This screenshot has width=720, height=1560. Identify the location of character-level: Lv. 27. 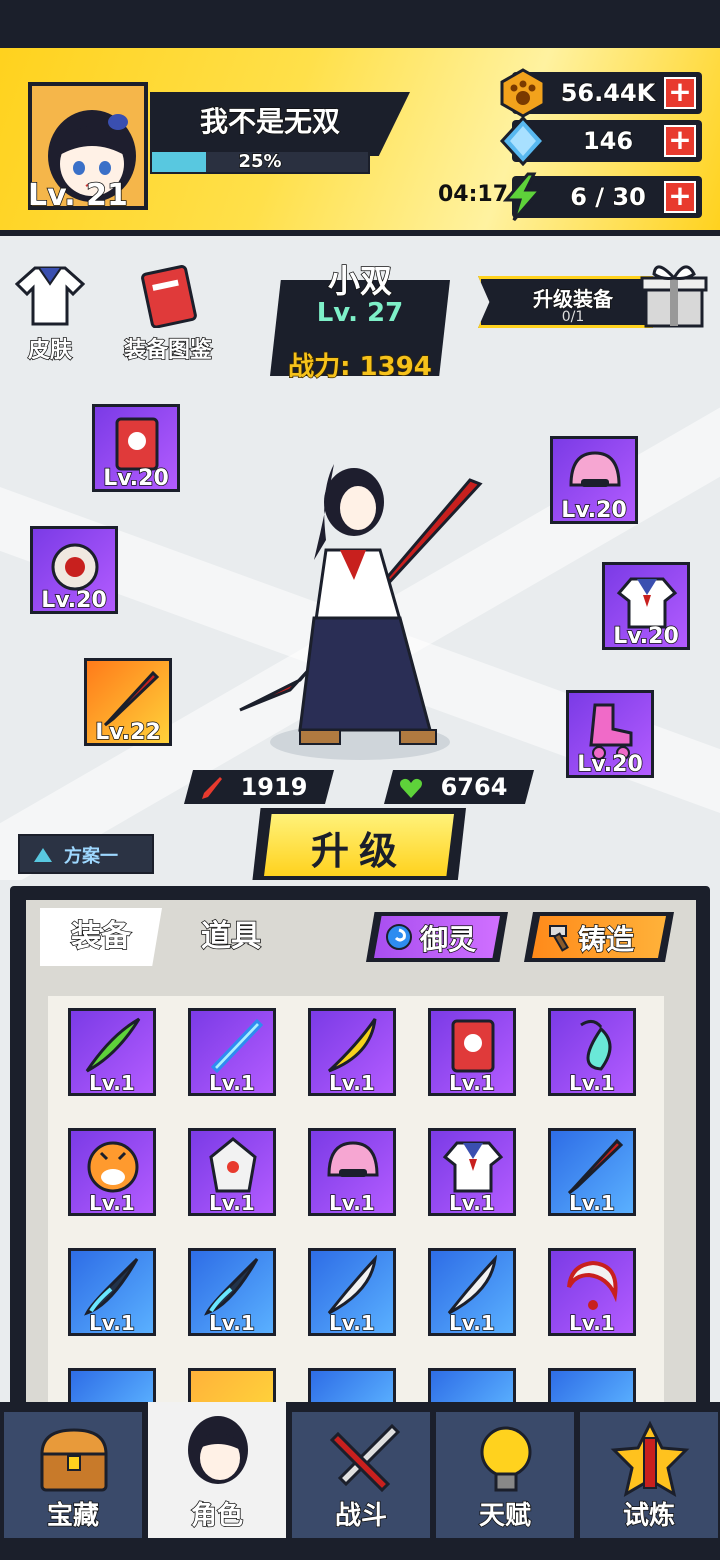
(360, 313).